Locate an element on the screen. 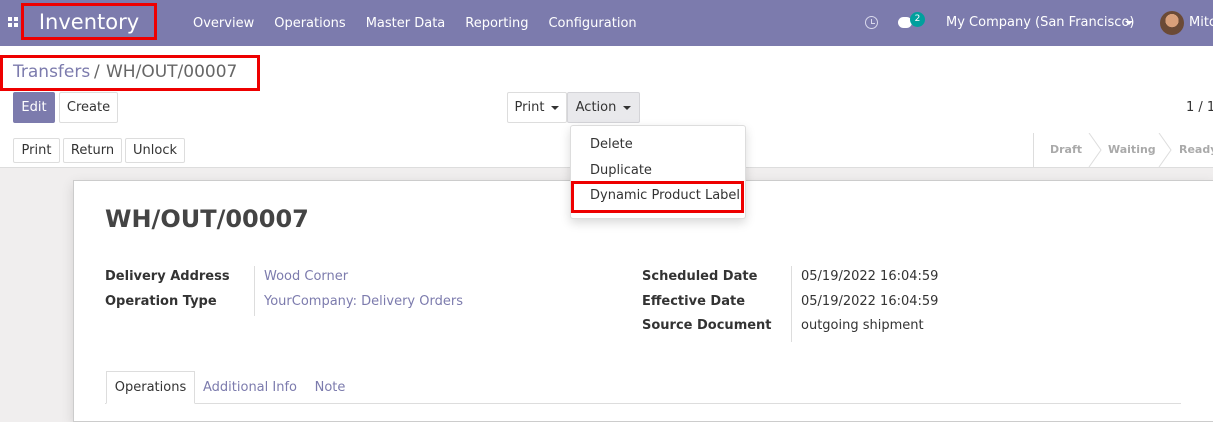 This screenshot has height=422, width=1213. source-document-value: outgoing shipment is located at coordinates (862, 325).